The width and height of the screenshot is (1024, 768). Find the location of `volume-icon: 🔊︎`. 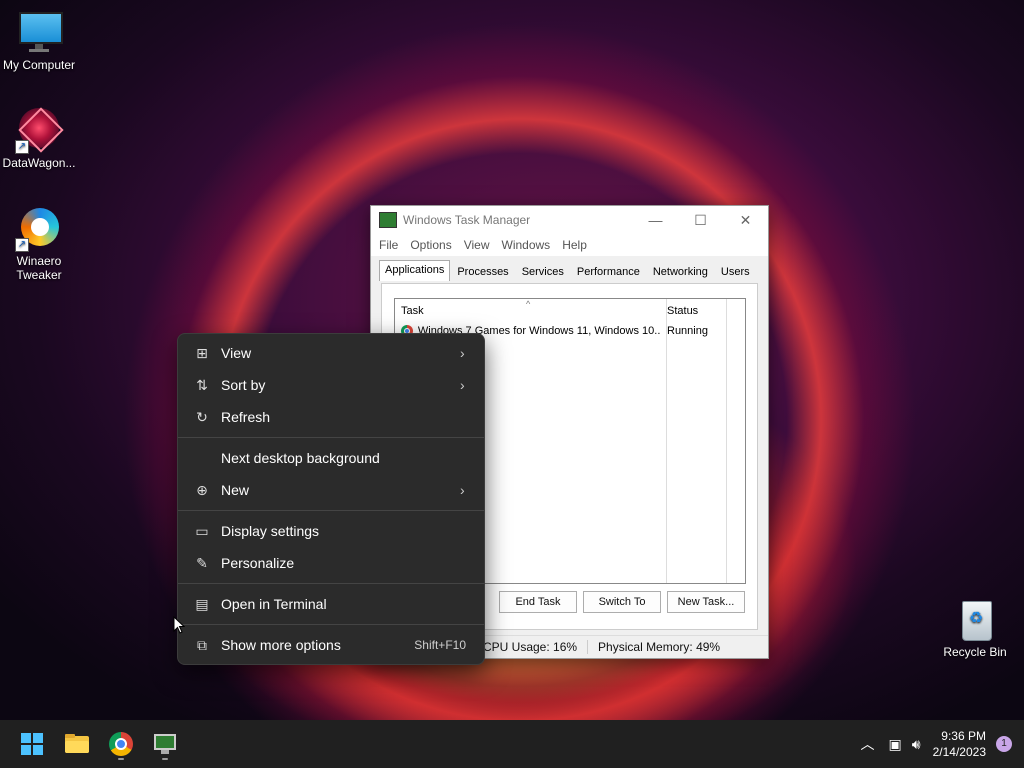

volume-icon: 🔊︎ is located at coordinates (916, 744).